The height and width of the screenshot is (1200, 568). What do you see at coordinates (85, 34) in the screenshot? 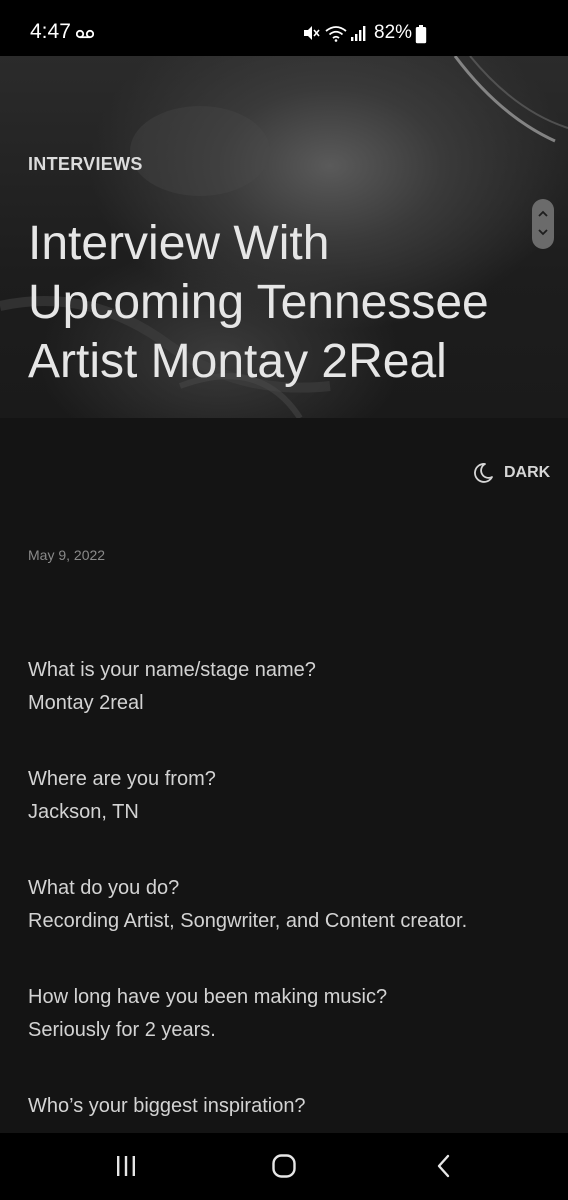
I see `voicemail-icon` at bounding box center [85, 34].